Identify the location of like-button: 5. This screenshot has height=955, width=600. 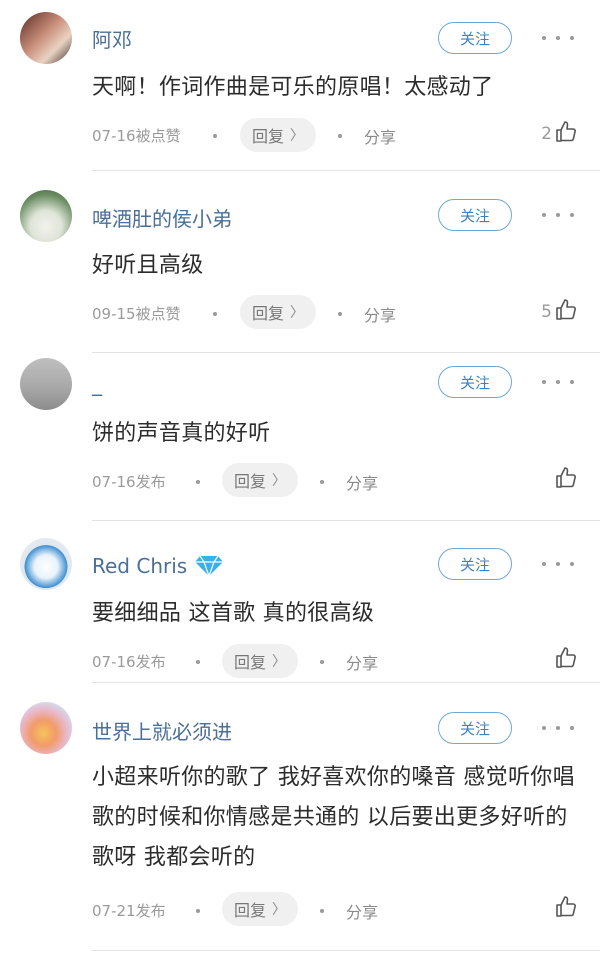
(559, 310).